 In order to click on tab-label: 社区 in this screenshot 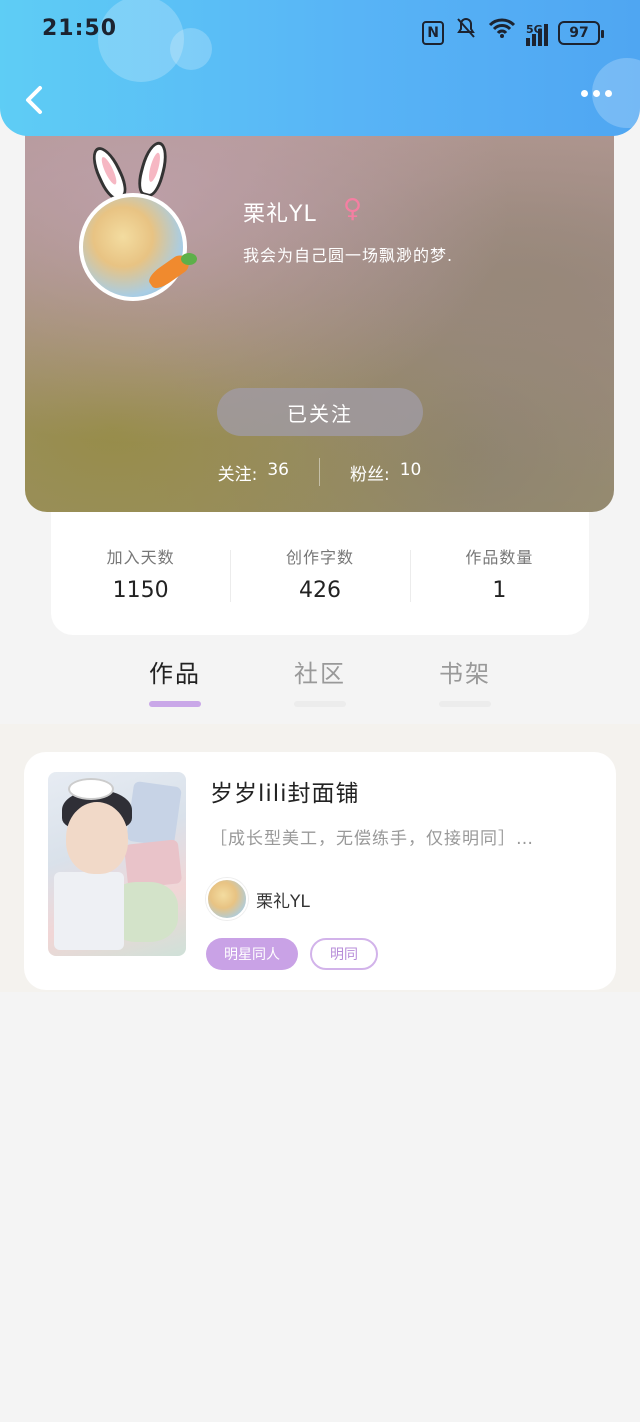, I will do `click(320, 674)`.